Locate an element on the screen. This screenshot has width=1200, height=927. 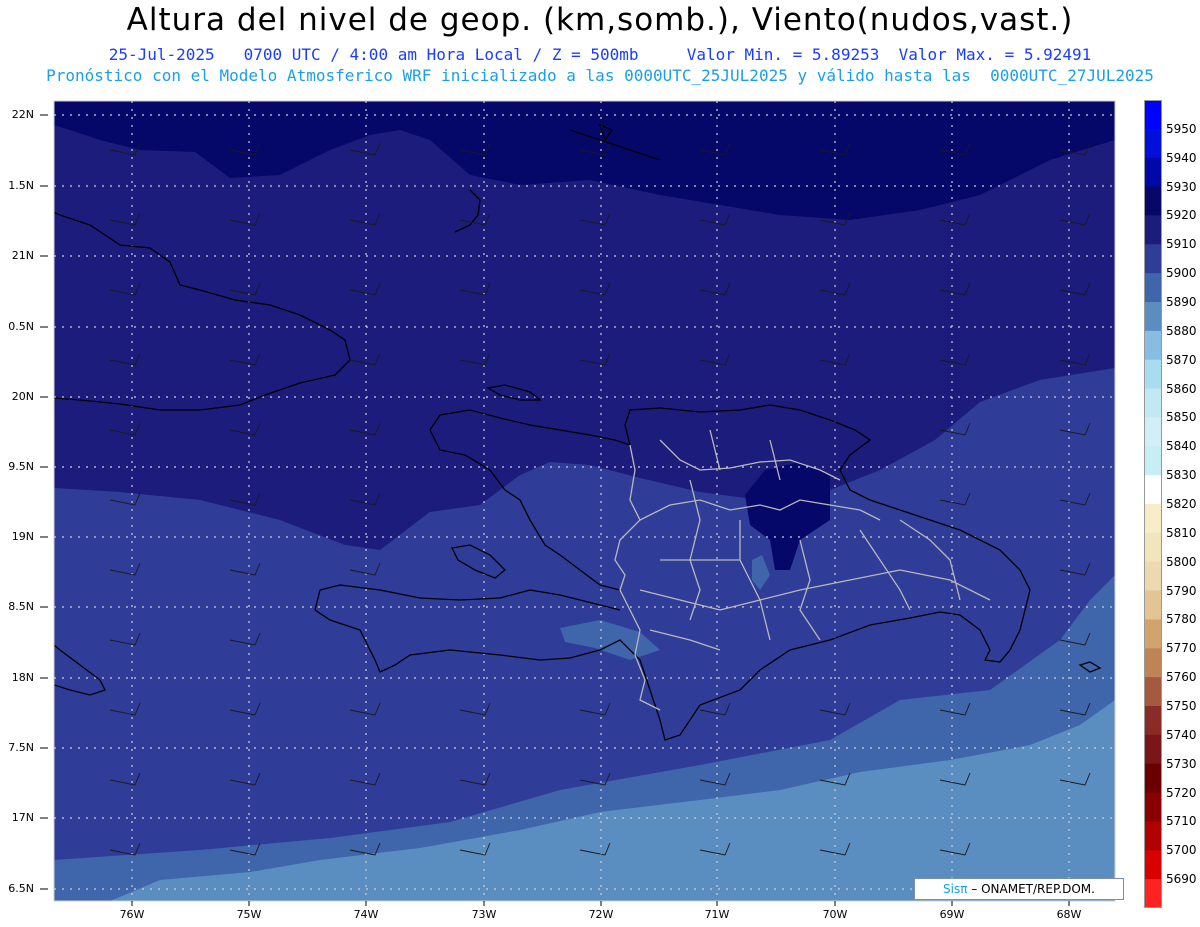
lat-label: 17N is located at coordinates (22, 817).